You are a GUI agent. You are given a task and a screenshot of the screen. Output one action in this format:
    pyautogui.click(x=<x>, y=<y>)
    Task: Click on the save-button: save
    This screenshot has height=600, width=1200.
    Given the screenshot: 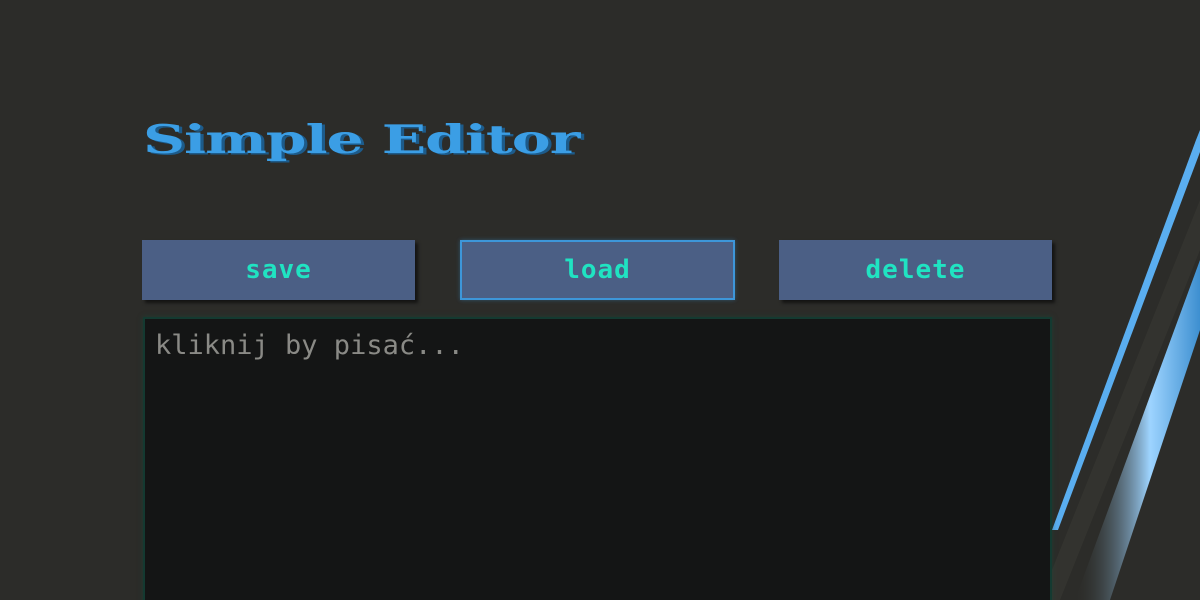 What is the action you would take?
    pyautogui.click(x=278, y=270)
    